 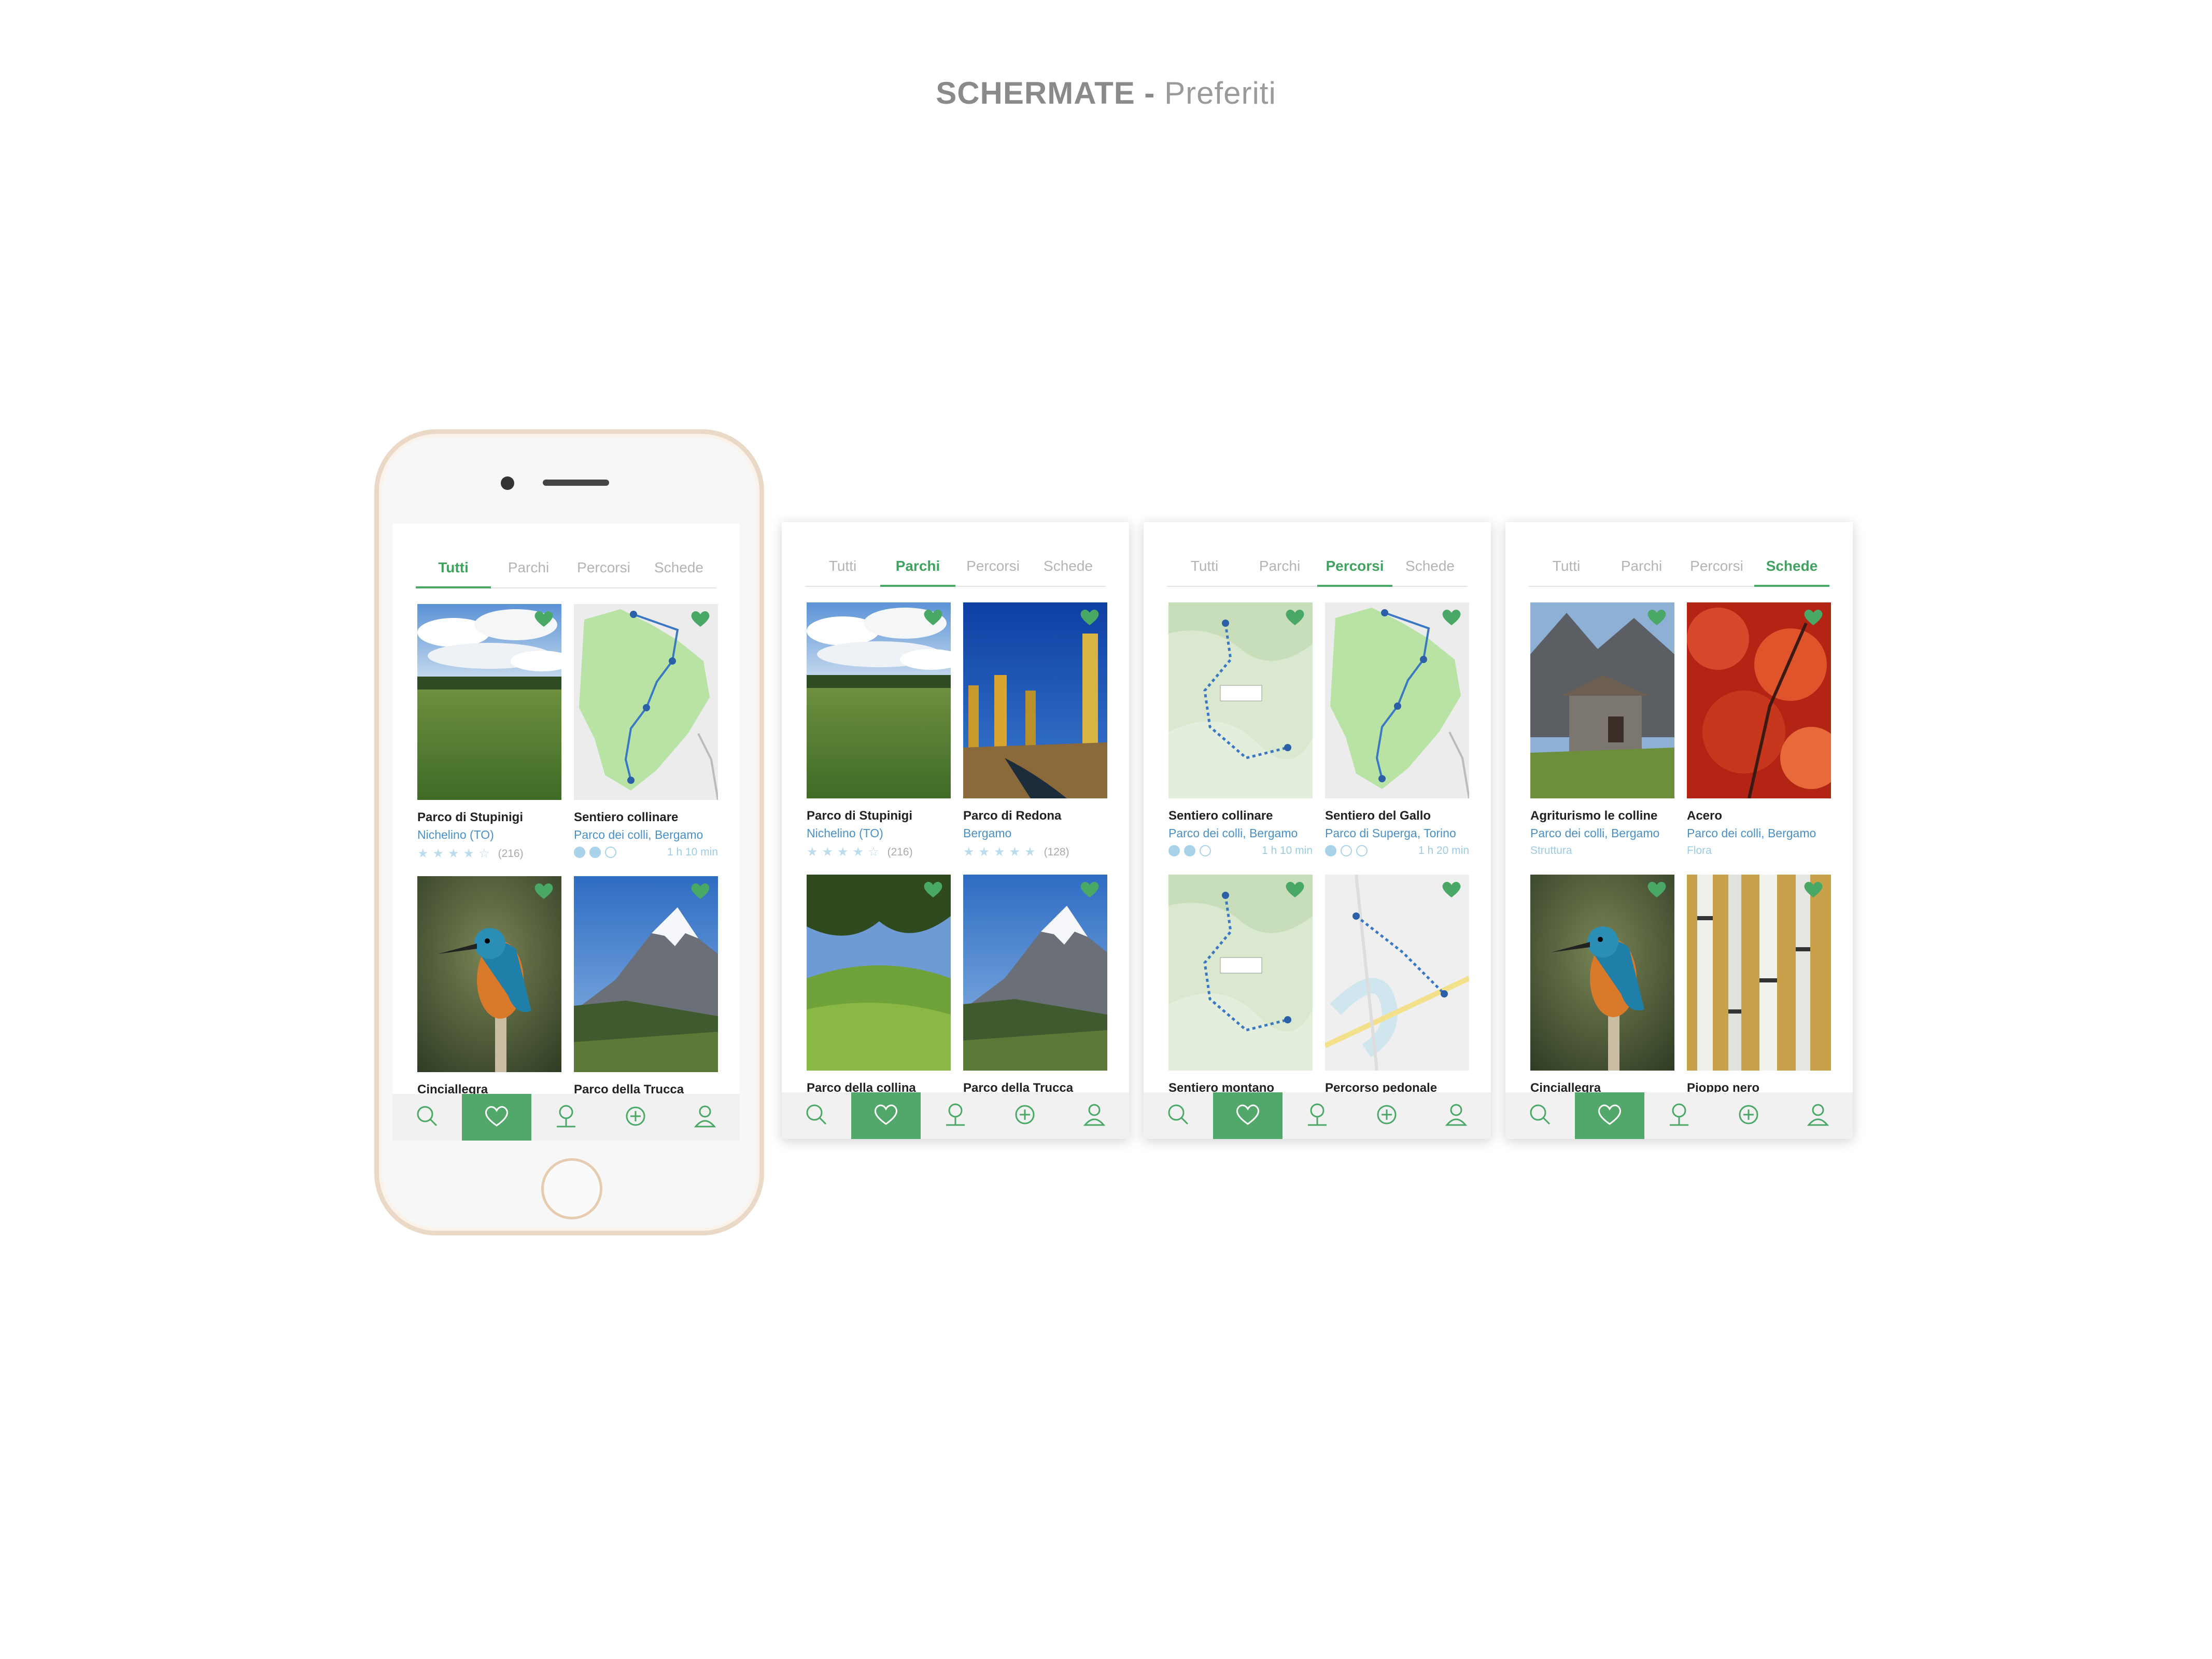 What do you see at coordinates (1240, 973) in the screenshot?
I see `topo-image` at bounding box center [1240, 973].